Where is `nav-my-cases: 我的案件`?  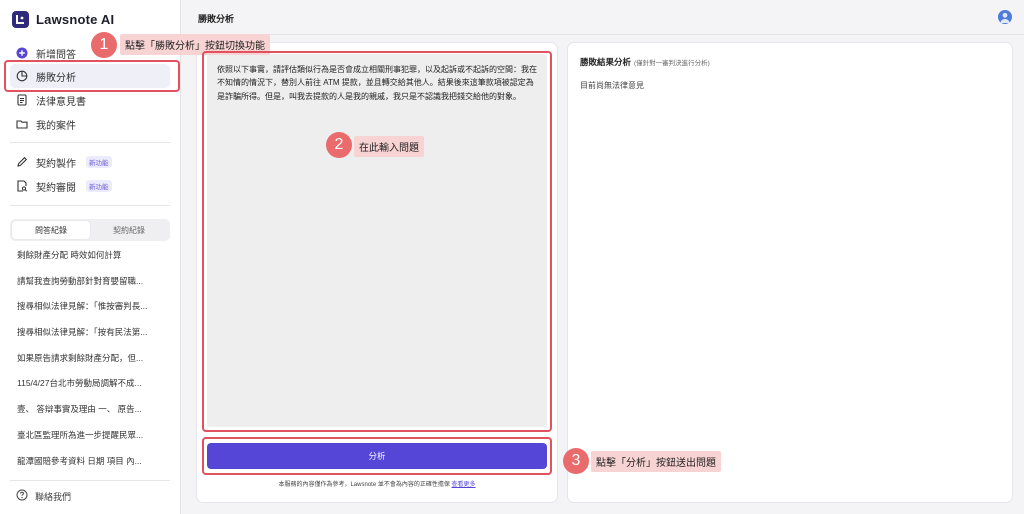 nav-my-cases: 我的案件 is located at coordinates (90, 124).